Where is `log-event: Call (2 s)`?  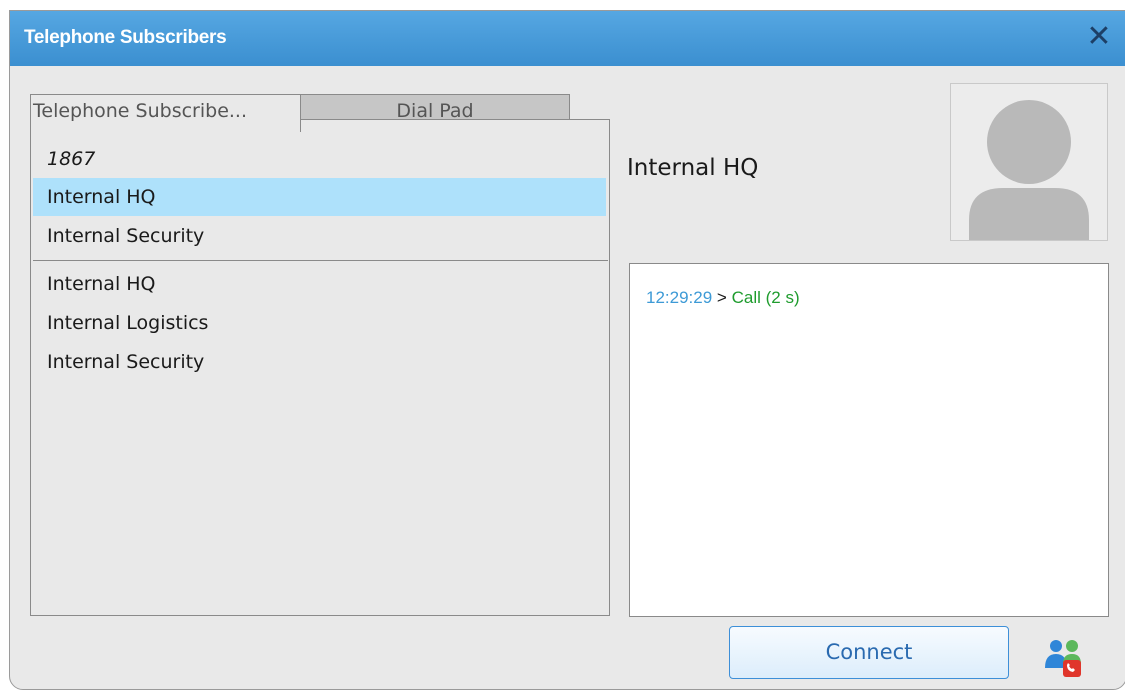 log-event: Call (2 s) is located at coordinates (765, 297).